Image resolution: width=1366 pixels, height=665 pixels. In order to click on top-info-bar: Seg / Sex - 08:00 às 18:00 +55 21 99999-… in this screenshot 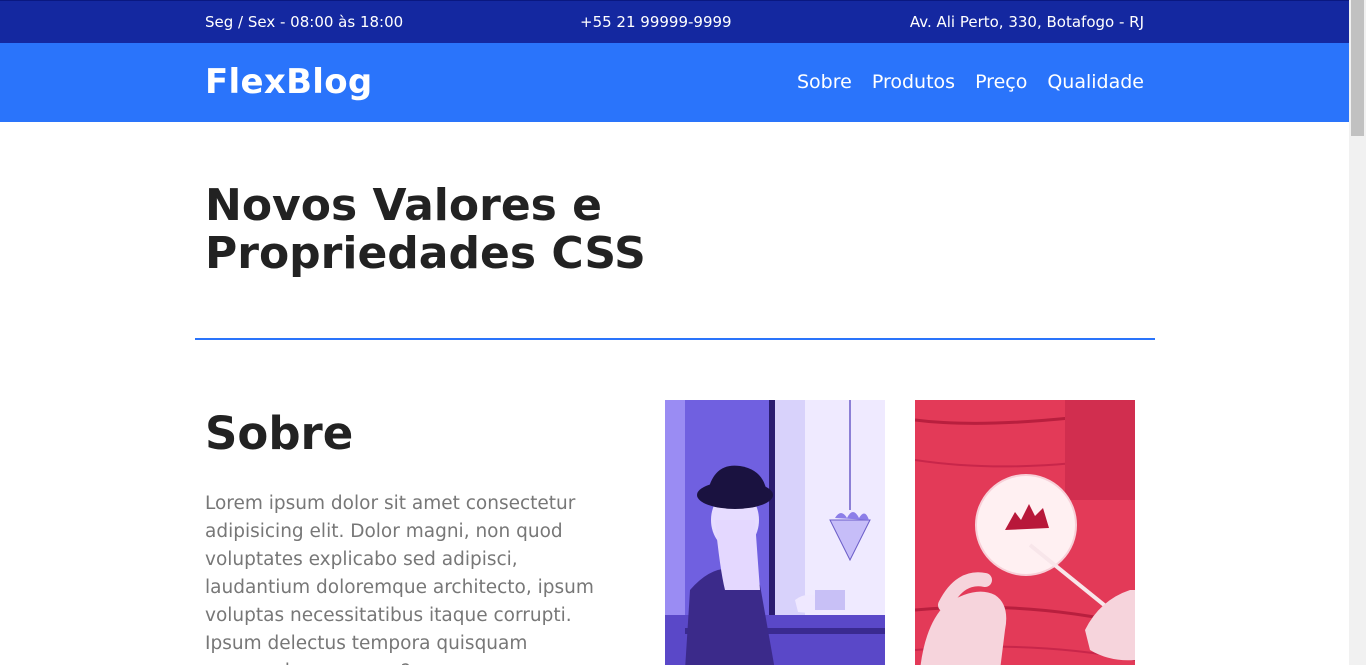, I will do `click(674, 21)`.